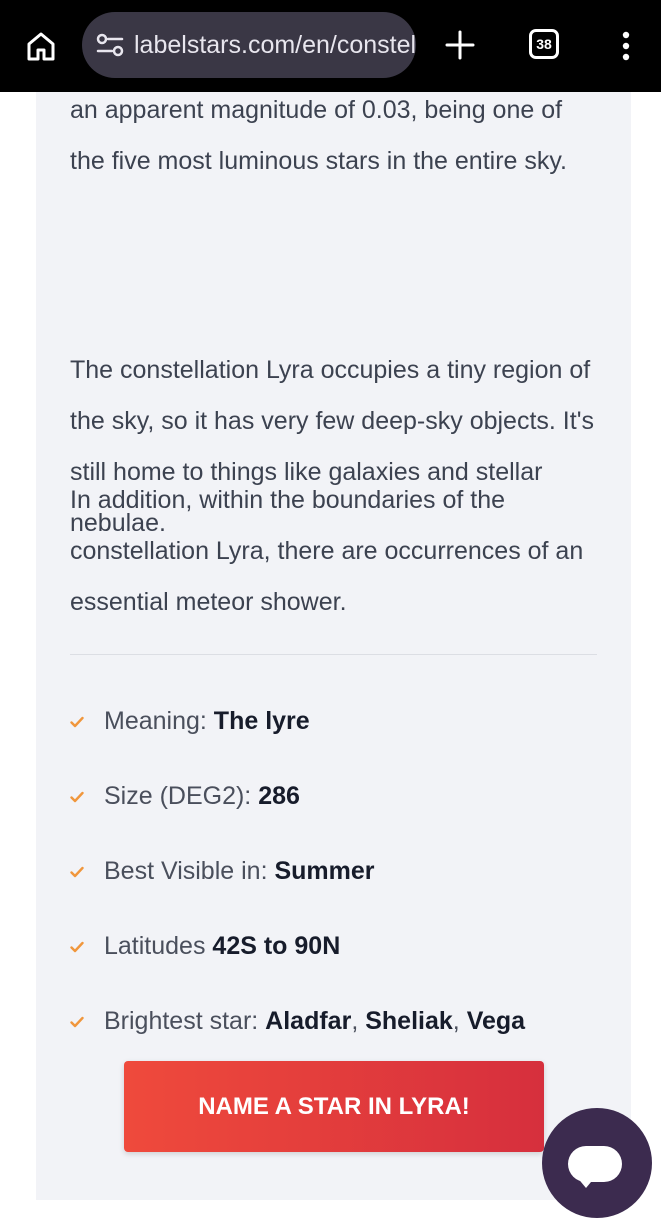 The image size is (661, 1218). I want to click on fact-value: The lyre, so click(261, 721).